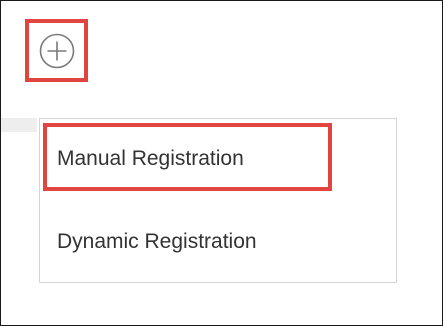 This screenshot has height=326, width=443. I want to click on add-button, so click(57, 51).